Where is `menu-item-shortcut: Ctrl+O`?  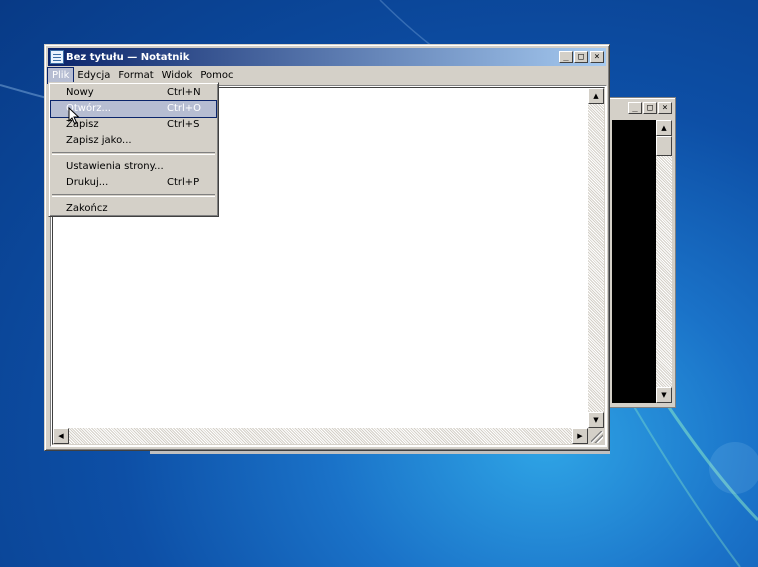 menu-item-shortcut: Ctrl+O is located at coordinates (184, 108).